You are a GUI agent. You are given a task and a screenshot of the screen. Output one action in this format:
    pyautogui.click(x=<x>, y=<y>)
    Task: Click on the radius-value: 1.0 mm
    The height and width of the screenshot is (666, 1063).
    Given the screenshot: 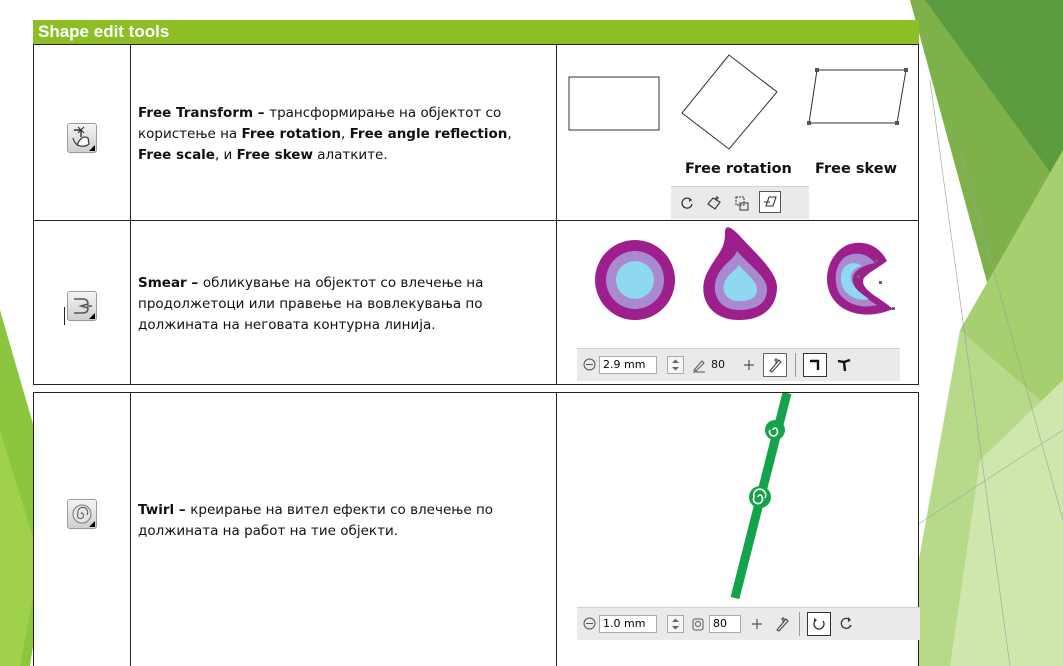 What is the action you would take?
    pyautogui.click(x=624, y=623)
    